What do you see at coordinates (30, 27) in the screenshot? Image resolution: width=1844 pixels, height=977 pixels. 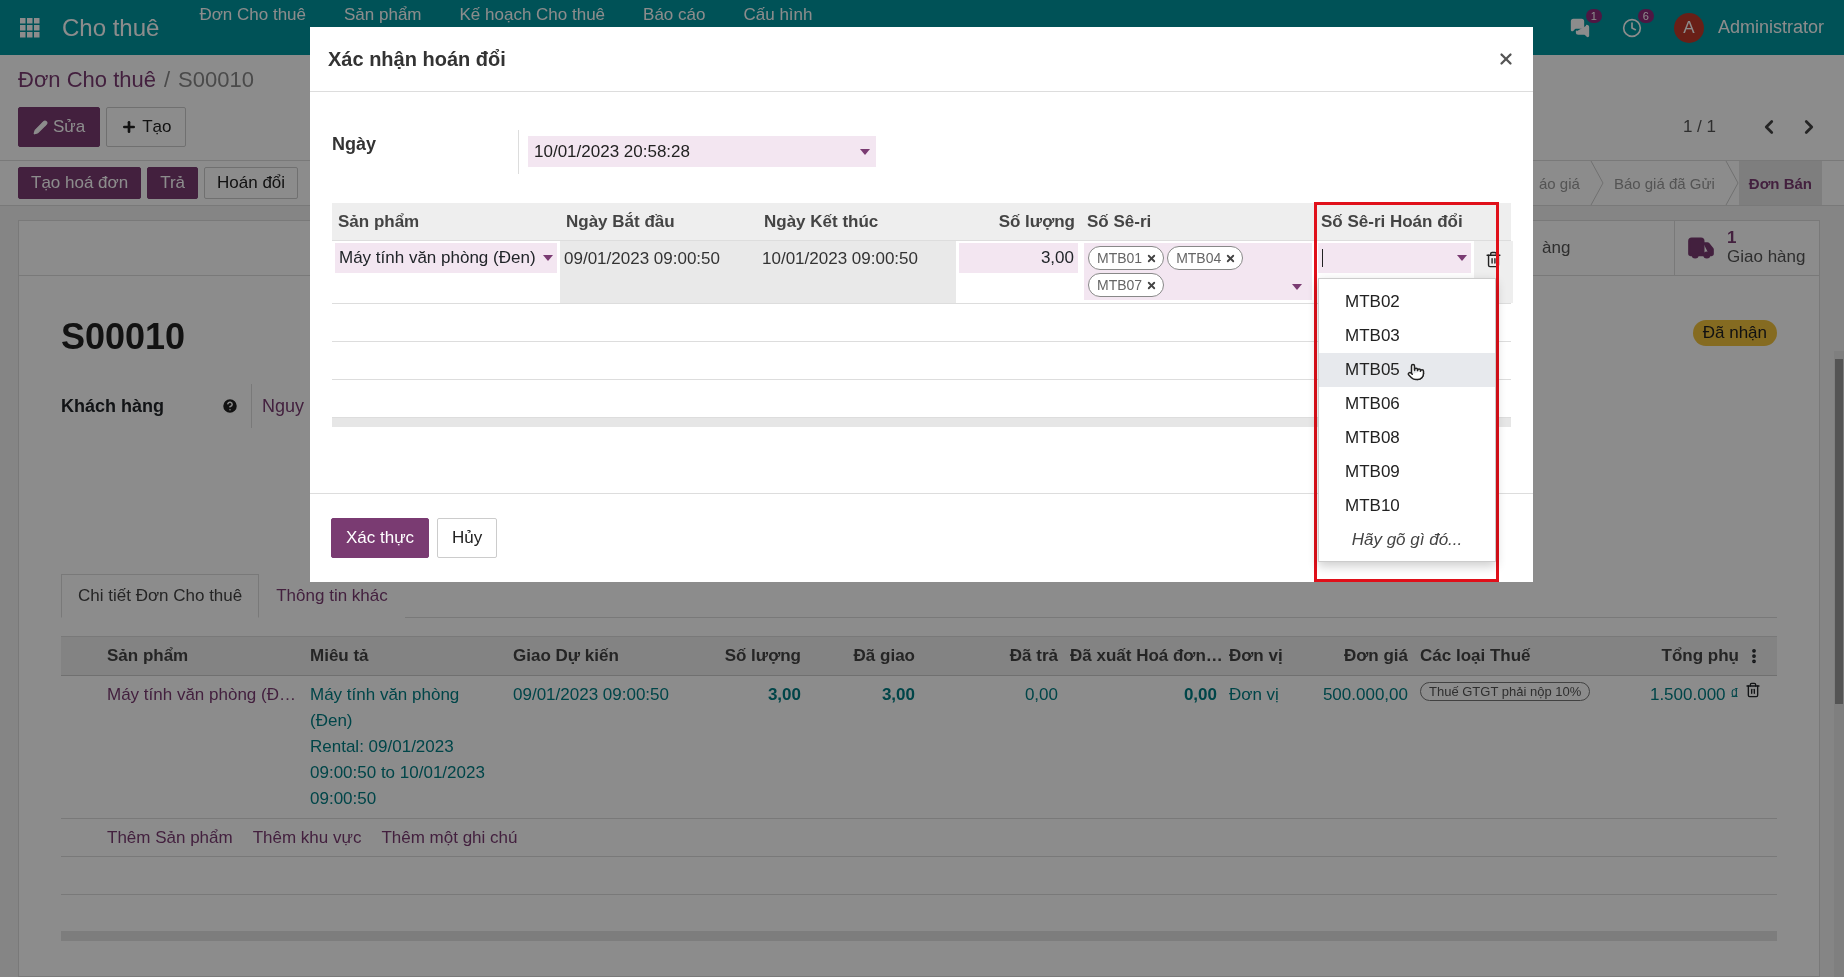 I see `apps-menu-icon` at bounding box center [30, 27].